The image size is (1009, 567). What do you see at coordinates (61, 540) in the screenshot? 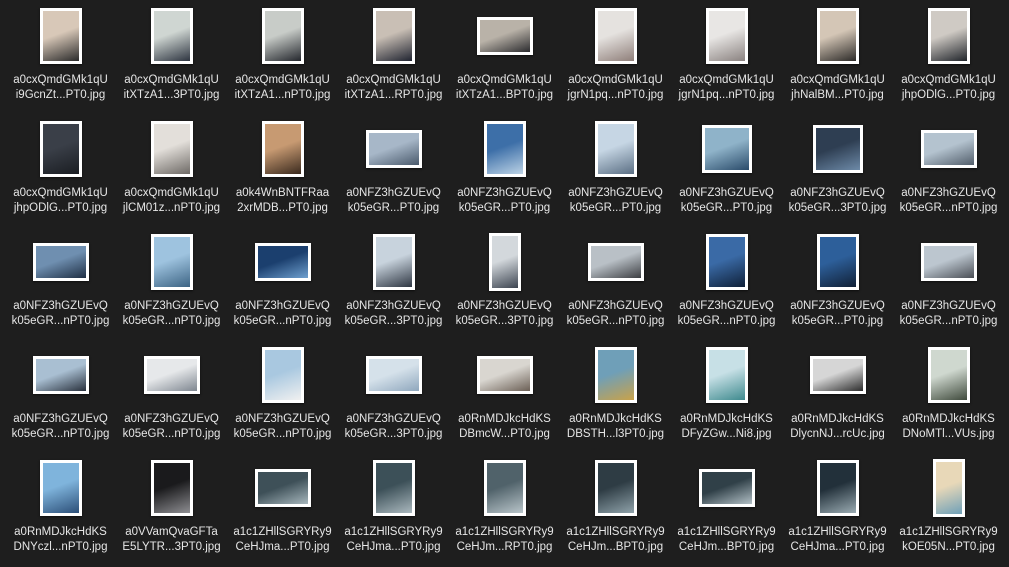
I see `file-name: a0RnMDJkcHdKS DNYczl...nPT0.jpg` at bounding box center [61, 540].